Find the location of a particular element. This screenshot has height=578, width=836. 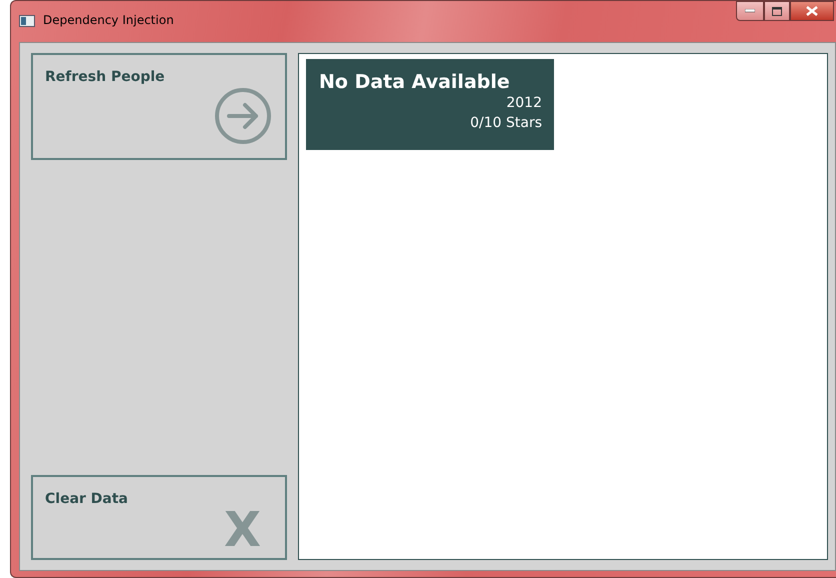

close-button is located at coordinates (812, 11).